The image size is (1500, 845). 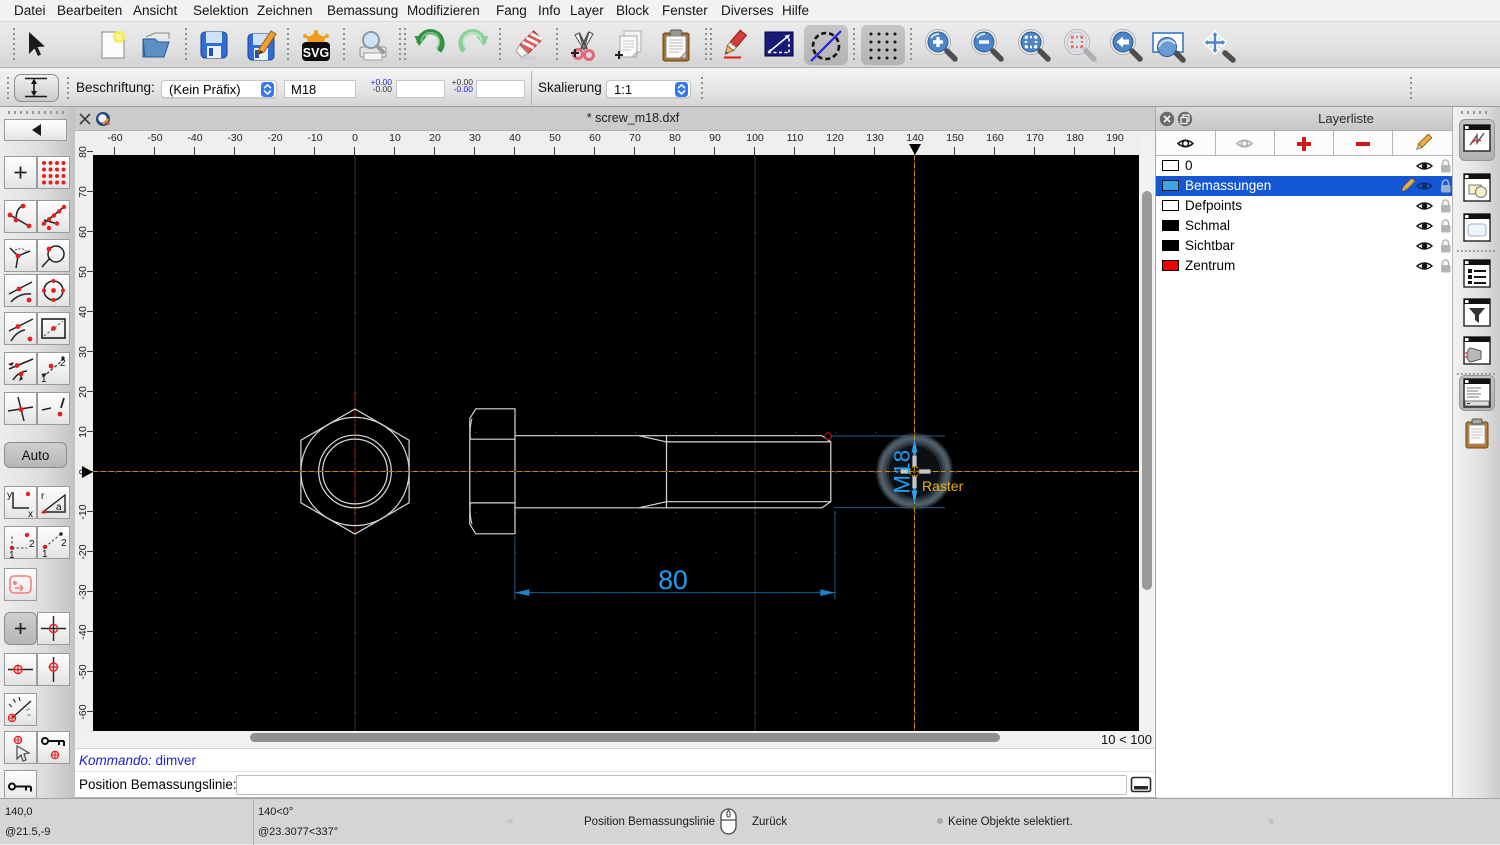 What do you see at coordinates (9, 495) in the screenshot?
I see `svg-text: y` at bounding box center [9, 495].